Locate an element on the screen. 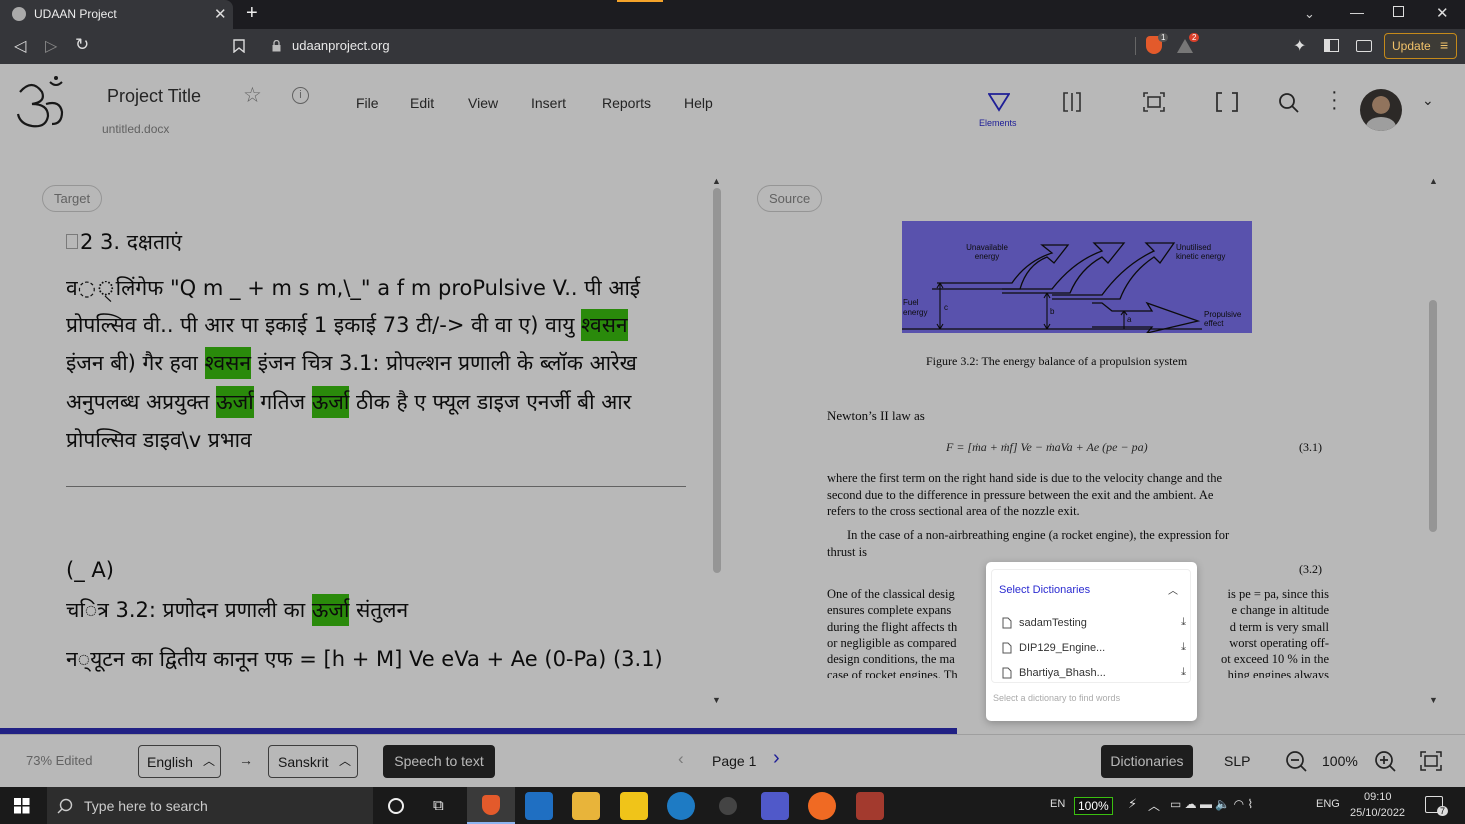 The height and width of the screenshot is (824, 1465). more-vert-icon: · · · is located at coordinates (1334, 100).